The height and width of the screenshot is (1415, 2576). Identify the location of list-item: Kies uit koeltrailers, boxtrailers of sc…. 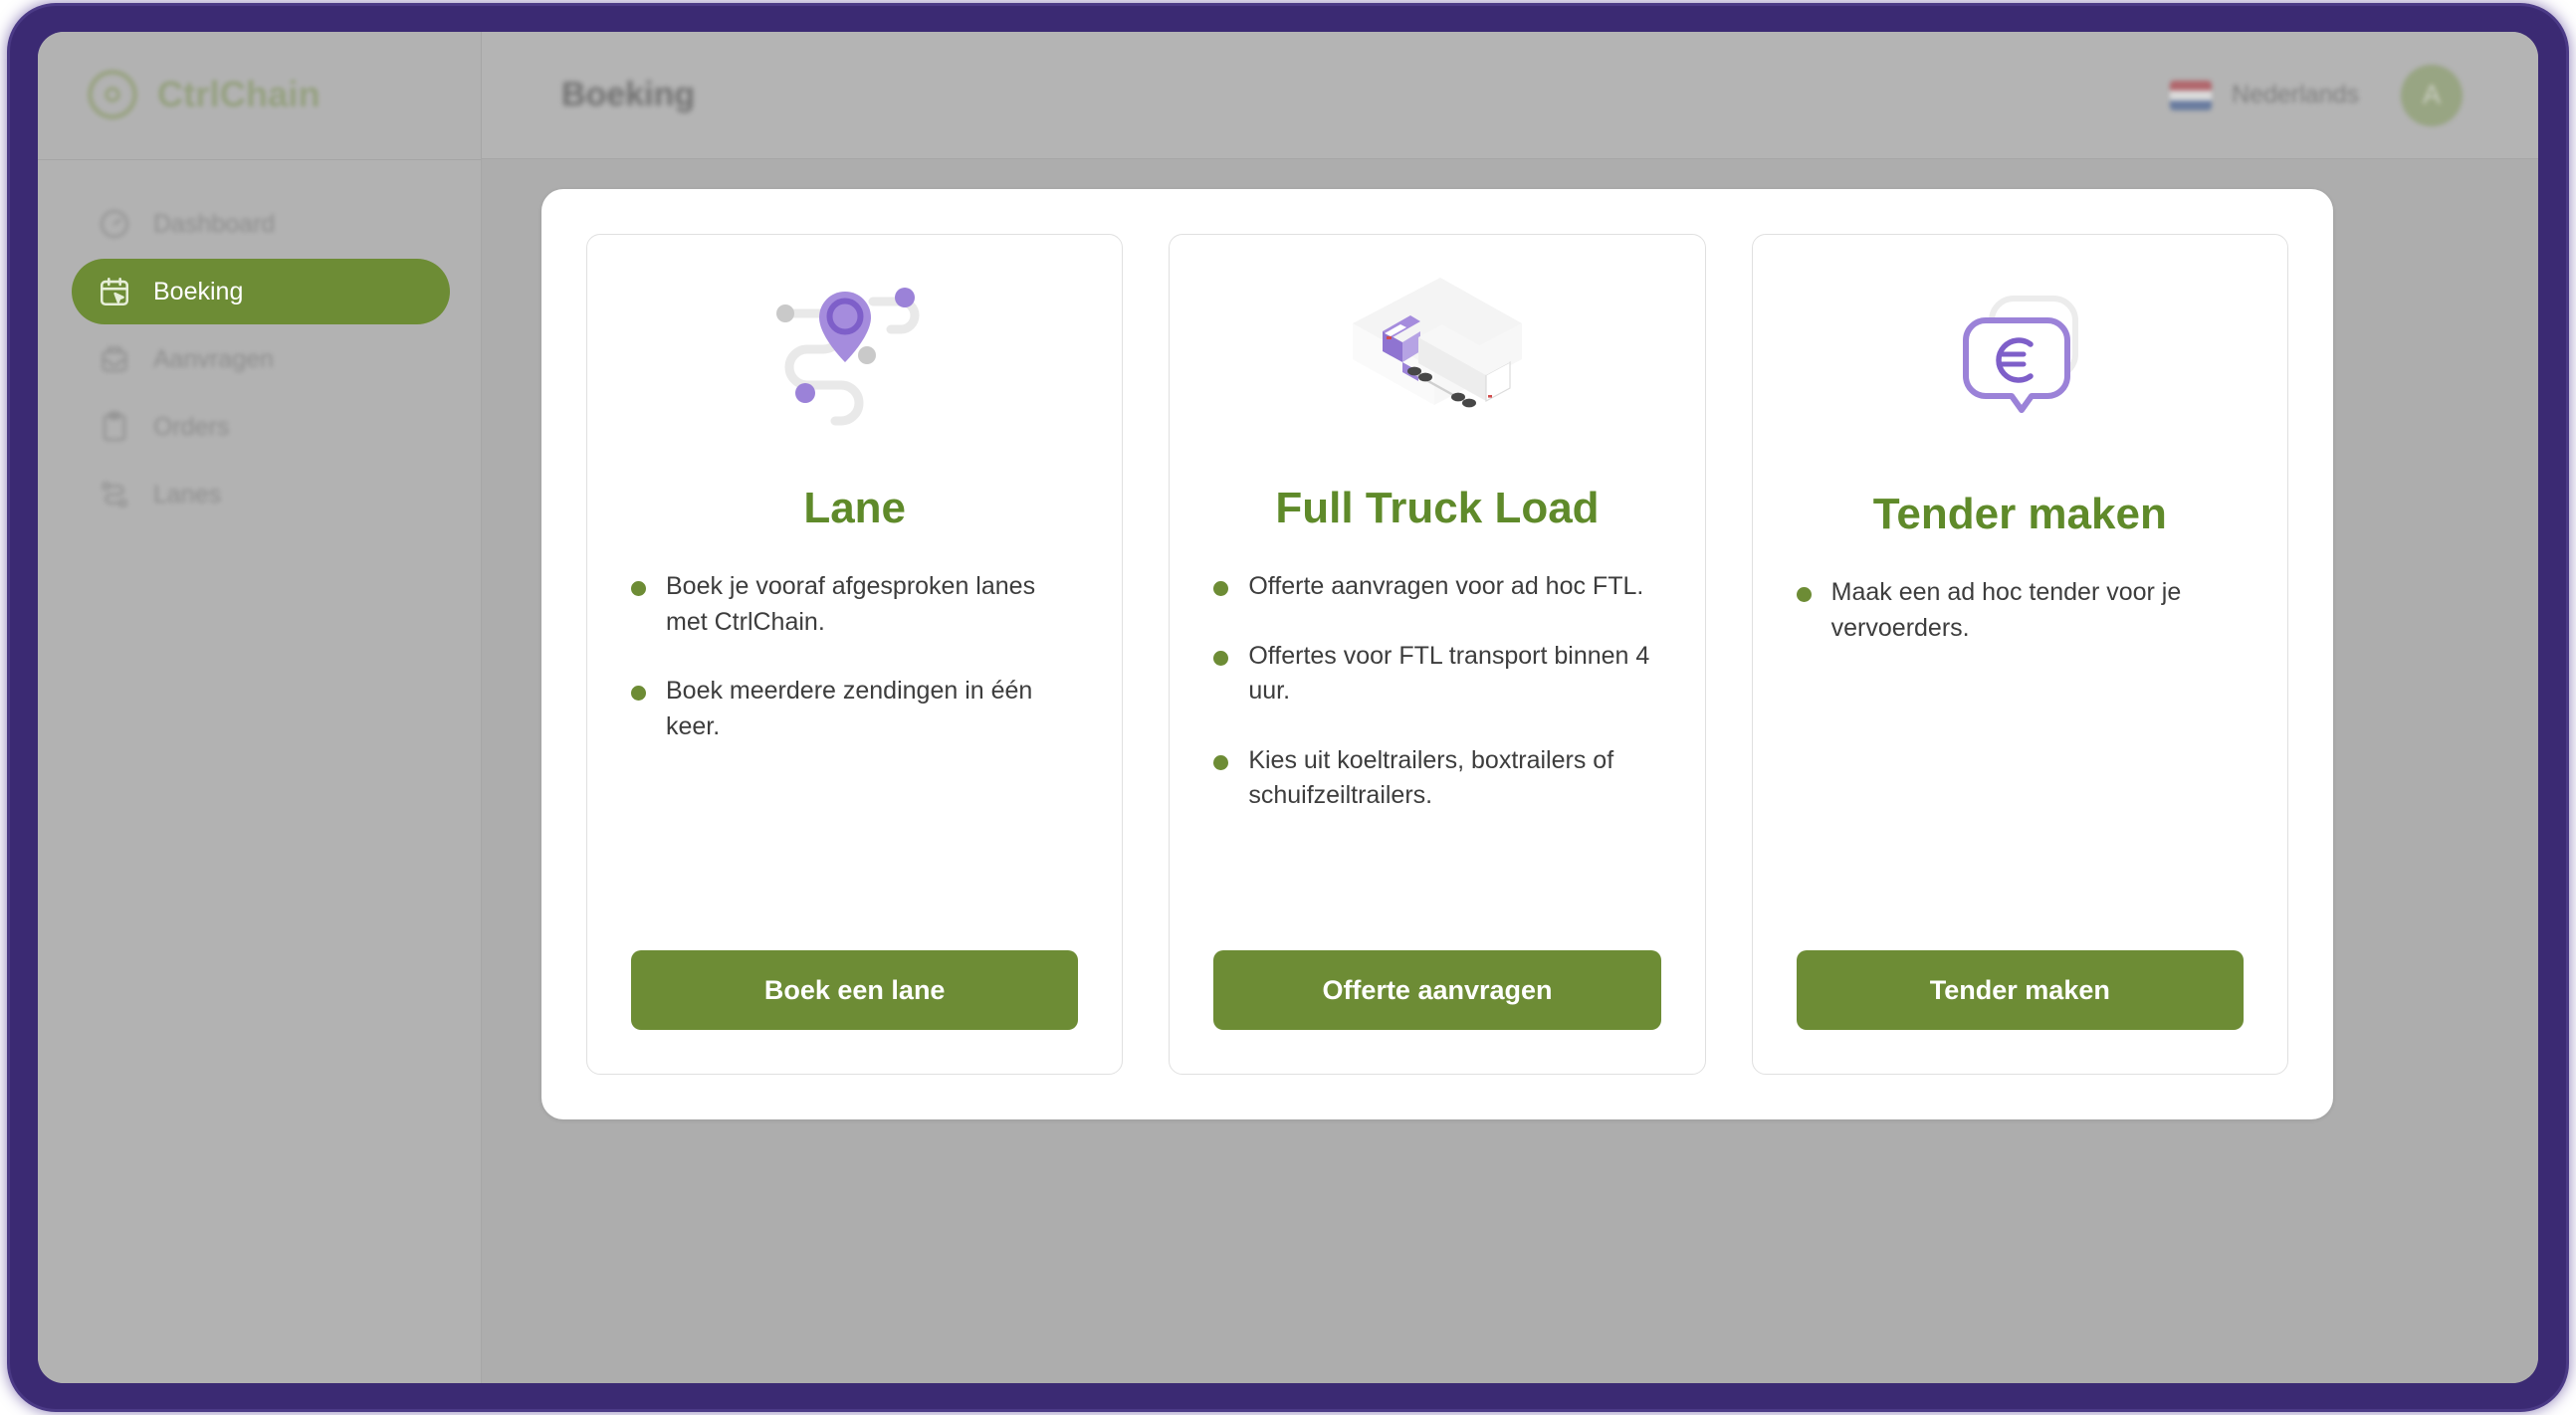
(1436, 778).